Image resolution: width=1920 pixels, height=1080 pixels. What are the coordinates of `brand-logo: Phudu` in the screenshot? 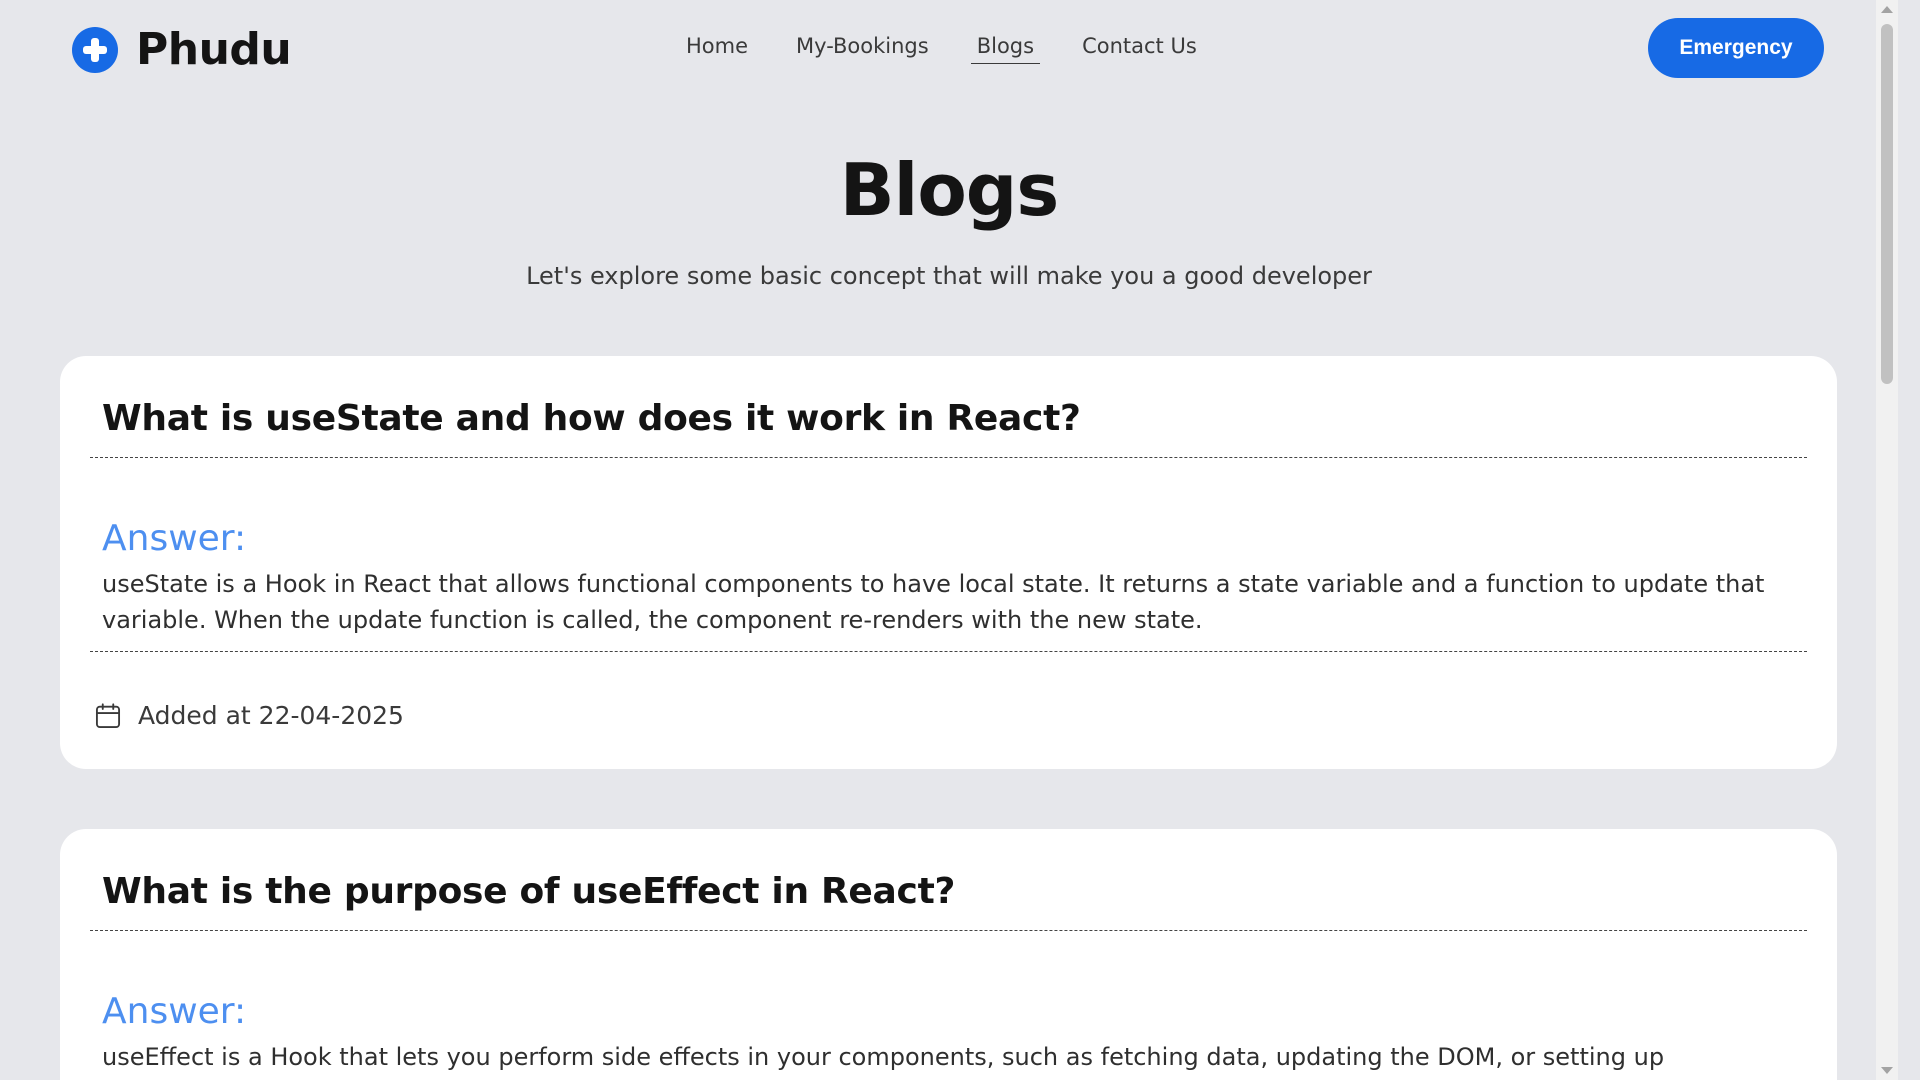 It's located at (182, 49).